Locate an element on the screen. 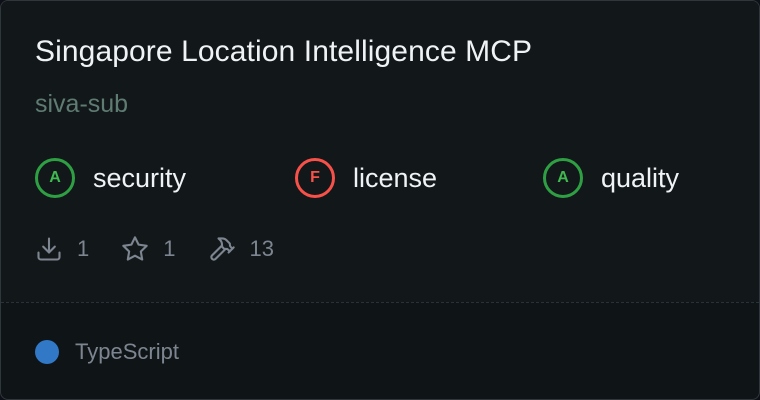 This screenshot has width=760, height=400. stat-downloads: 1 is located at coordinates (62, 249).